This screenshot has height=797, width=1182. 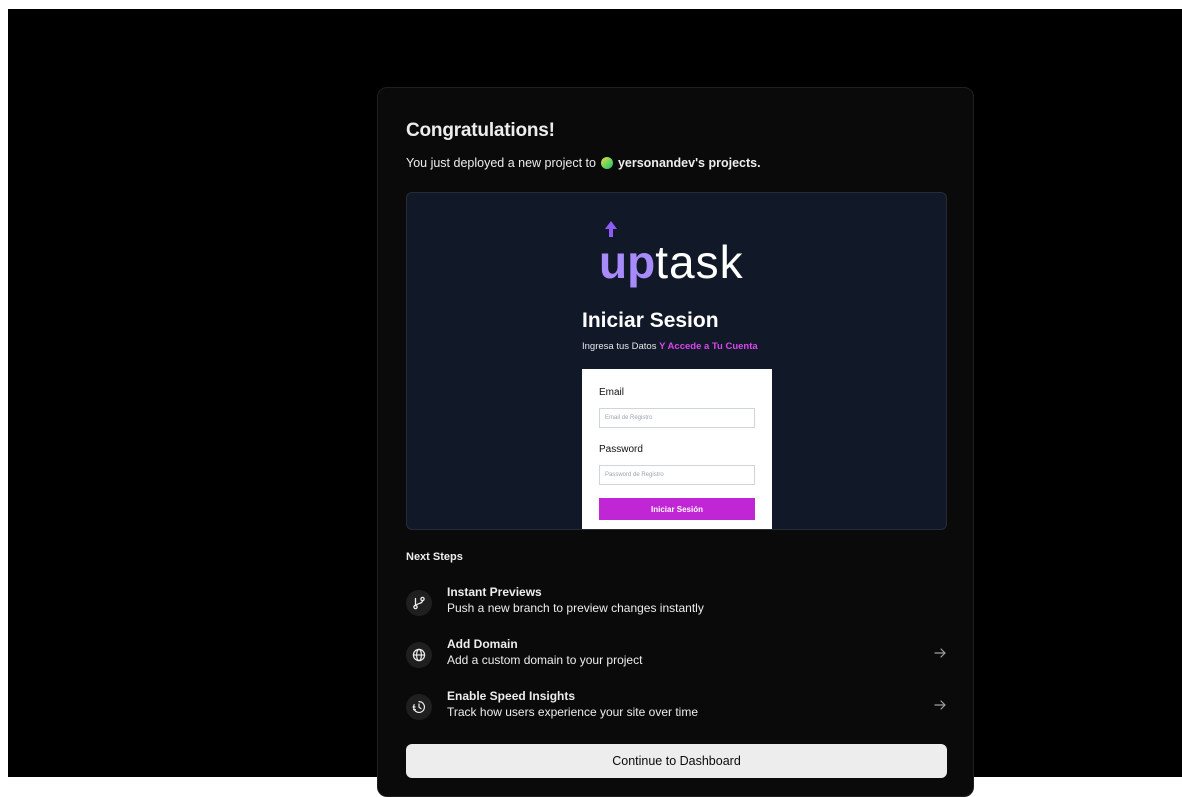 I want to click on login-subheading: Ingresa tus Datos Y Accede a Tu Cuenta, so click(x=670, y=346).